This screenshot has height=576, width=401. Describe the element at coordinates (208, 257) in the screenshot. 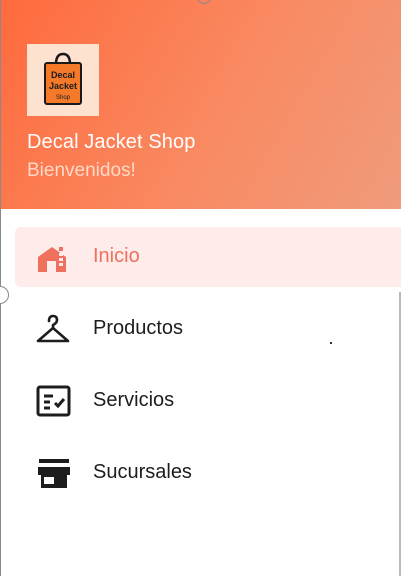

I see `menu-item-inicio: Inicio` at that location.